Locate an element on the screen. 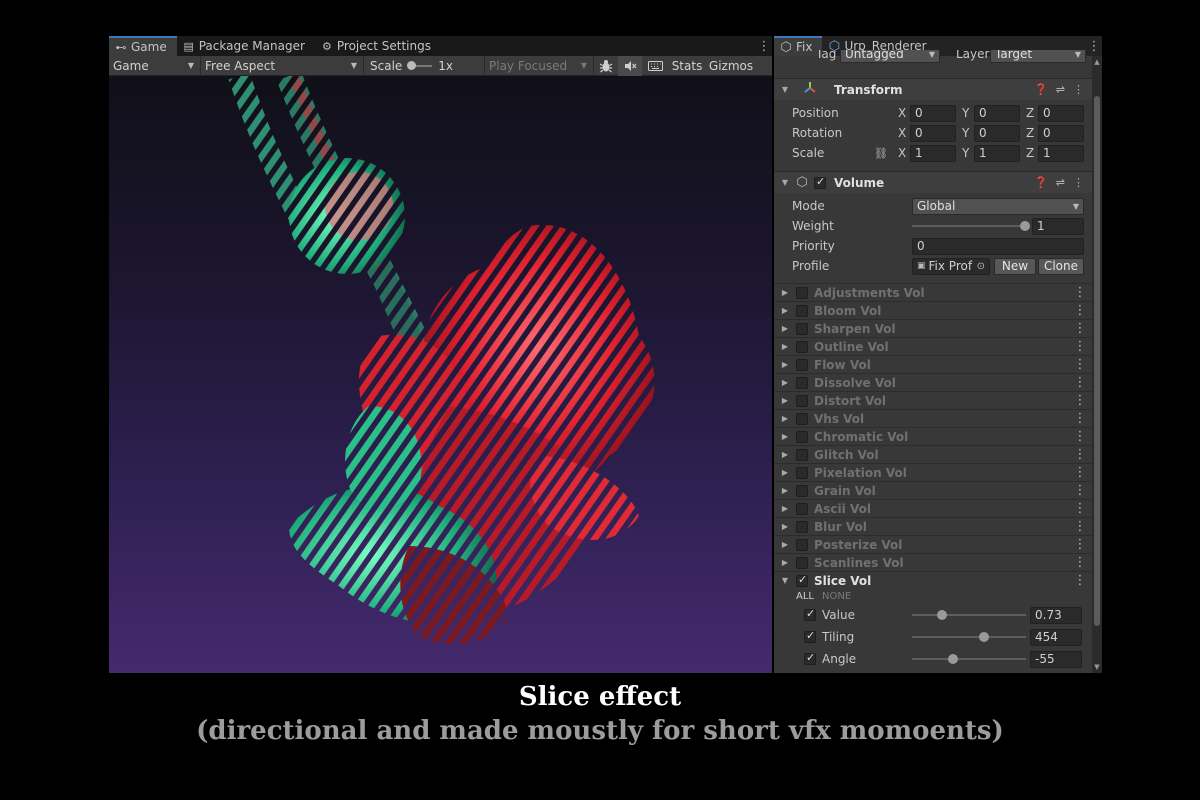 The height and width of the screenshot is (800, 1200). override-pixelation-vol: ▶ Pixelation Vol ⋮ is located at coordinates (933, 472).